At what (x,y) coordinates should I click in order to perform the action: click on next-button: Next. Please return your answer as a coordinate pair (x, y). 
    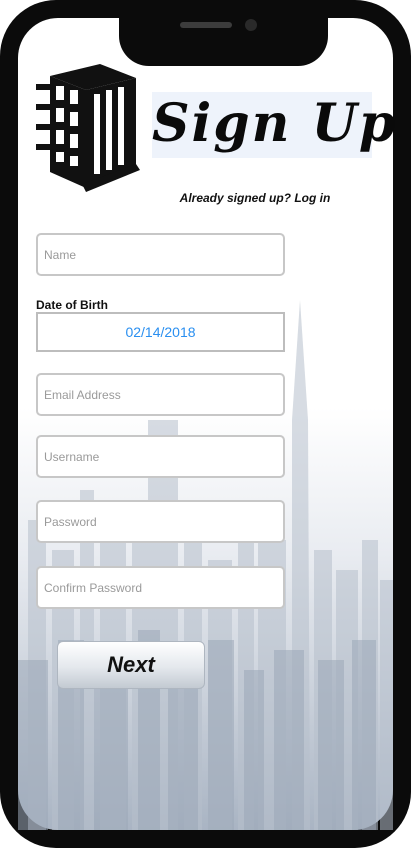
    Looking at the image, I should click on (131, 665).